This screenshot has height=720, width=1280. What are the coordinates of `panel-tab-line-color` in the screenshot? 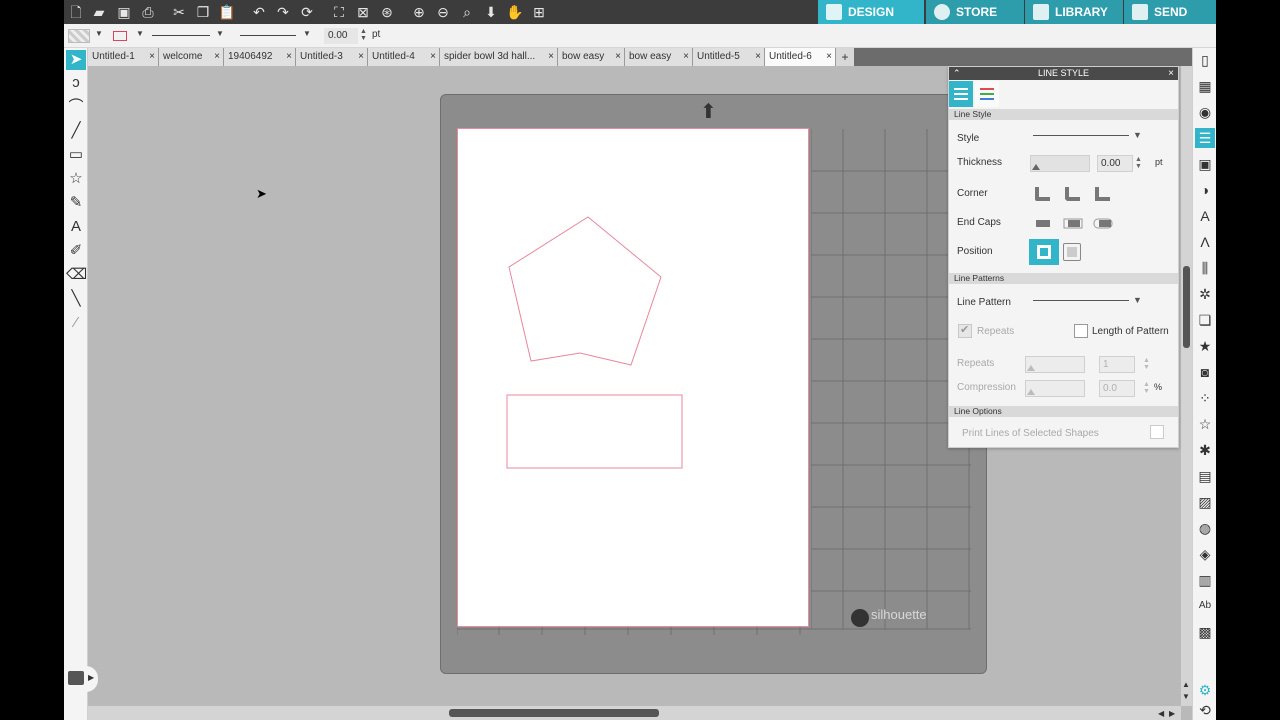 It's located at (987, 94).